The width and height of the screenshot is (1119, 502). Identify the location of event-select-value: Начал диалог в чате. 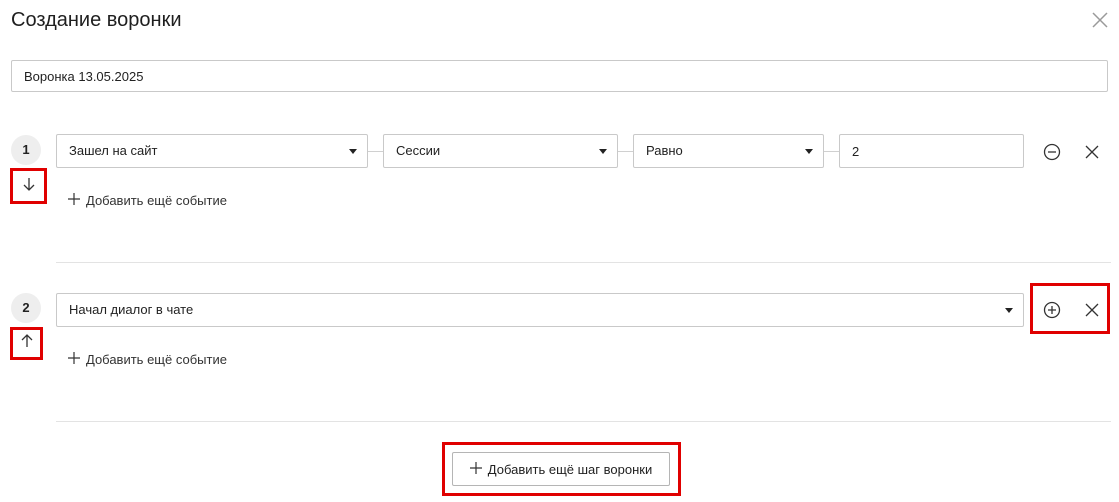
(131, 309).